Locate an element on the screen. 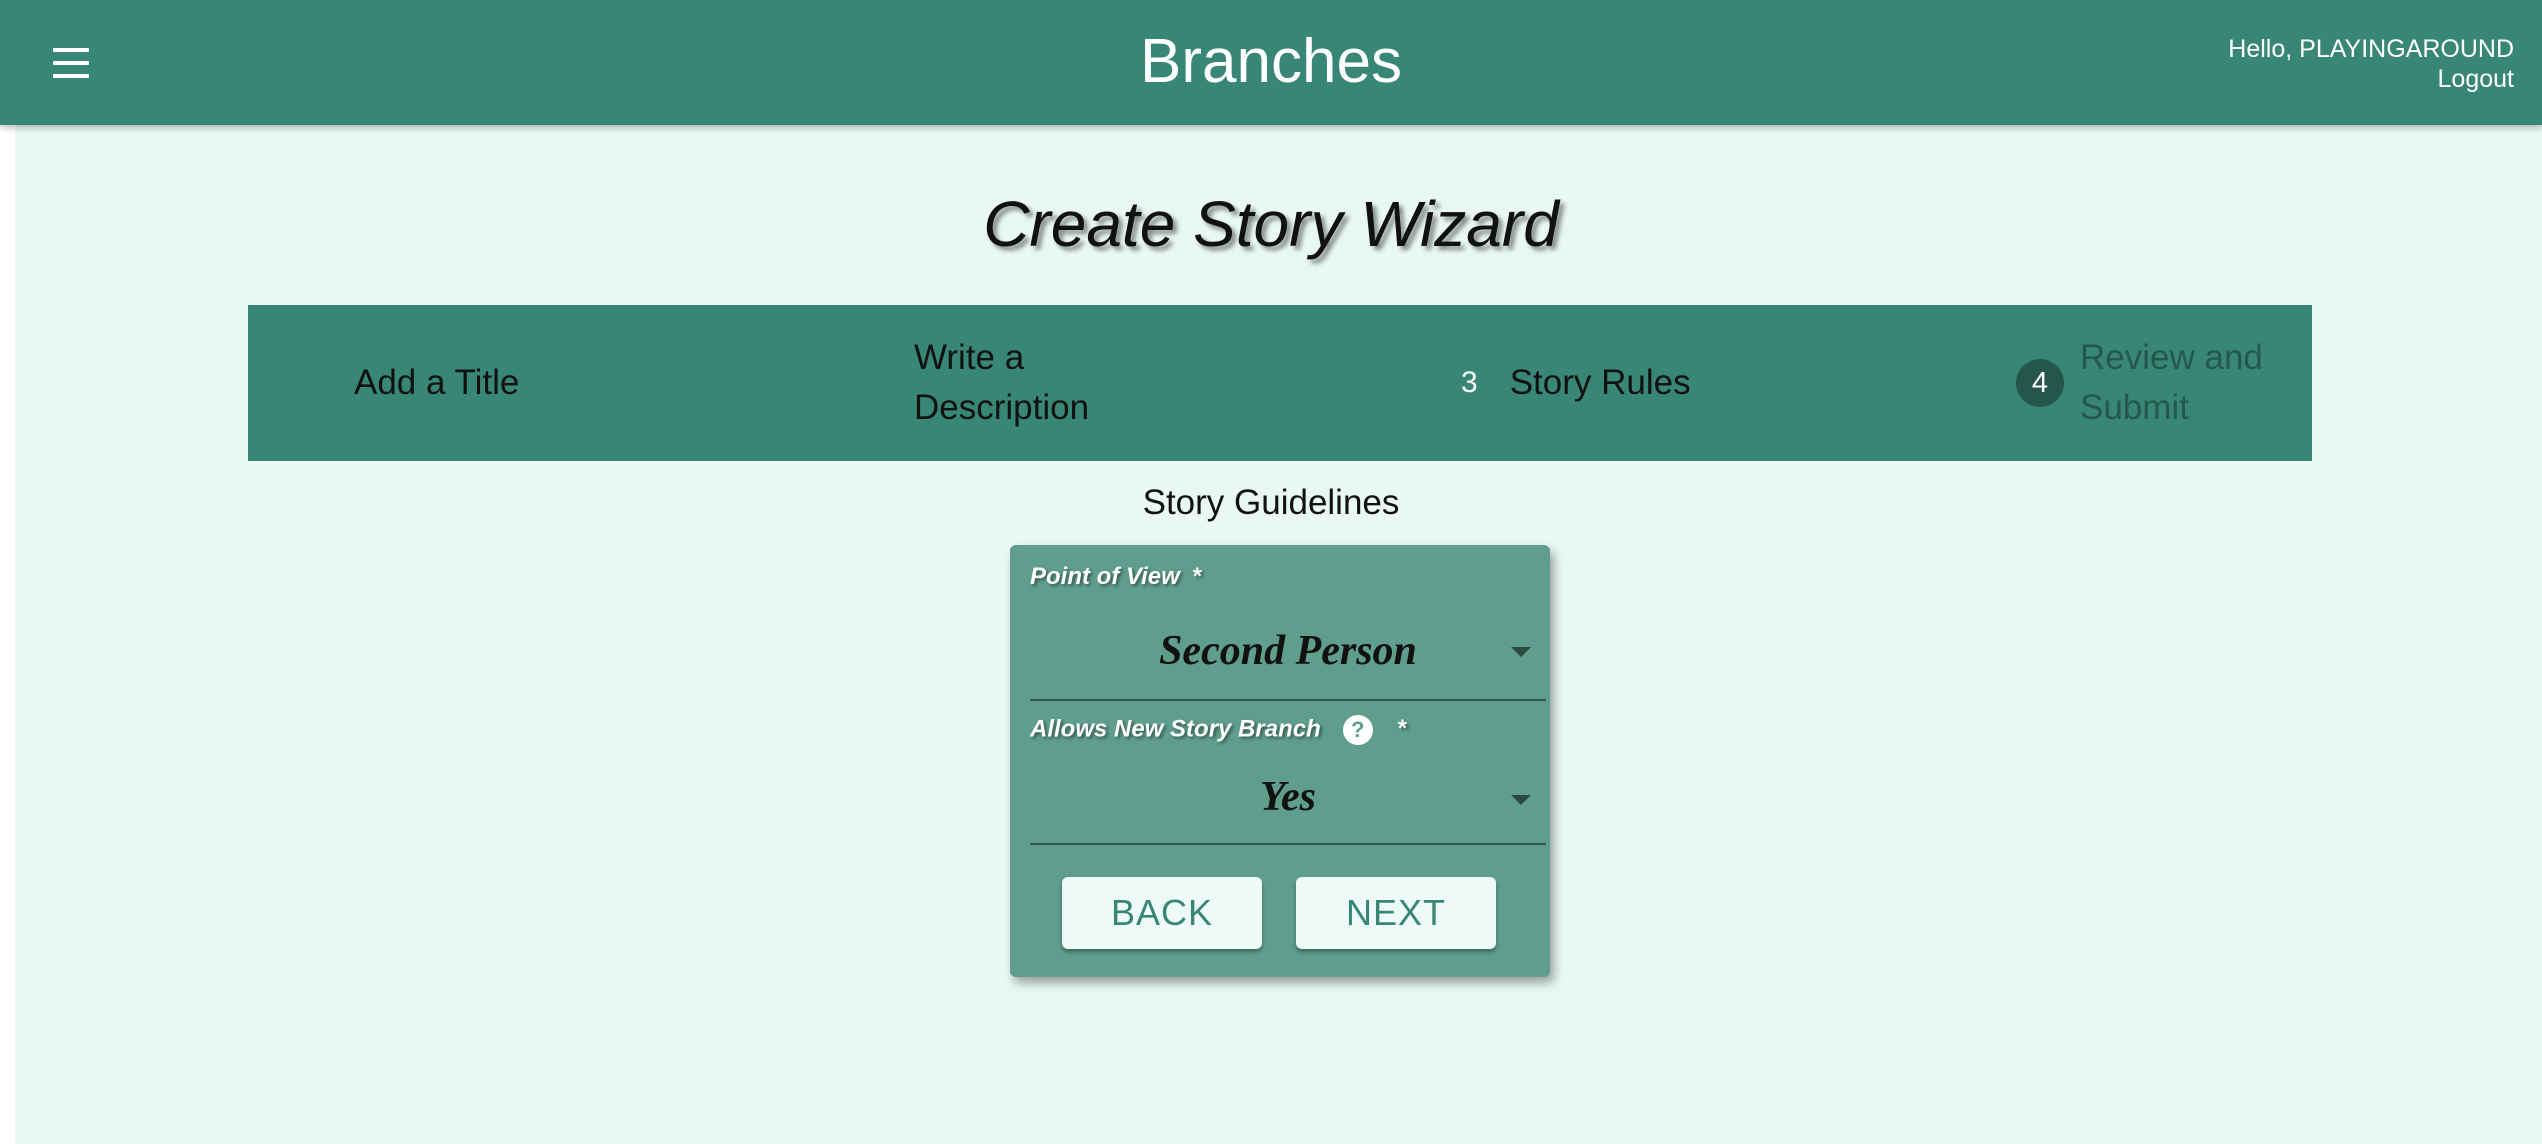 The height and width of the screenshot is (1144, 2542). step-story-rules: 3 Story Rules is located at coordinates (1576, 383).